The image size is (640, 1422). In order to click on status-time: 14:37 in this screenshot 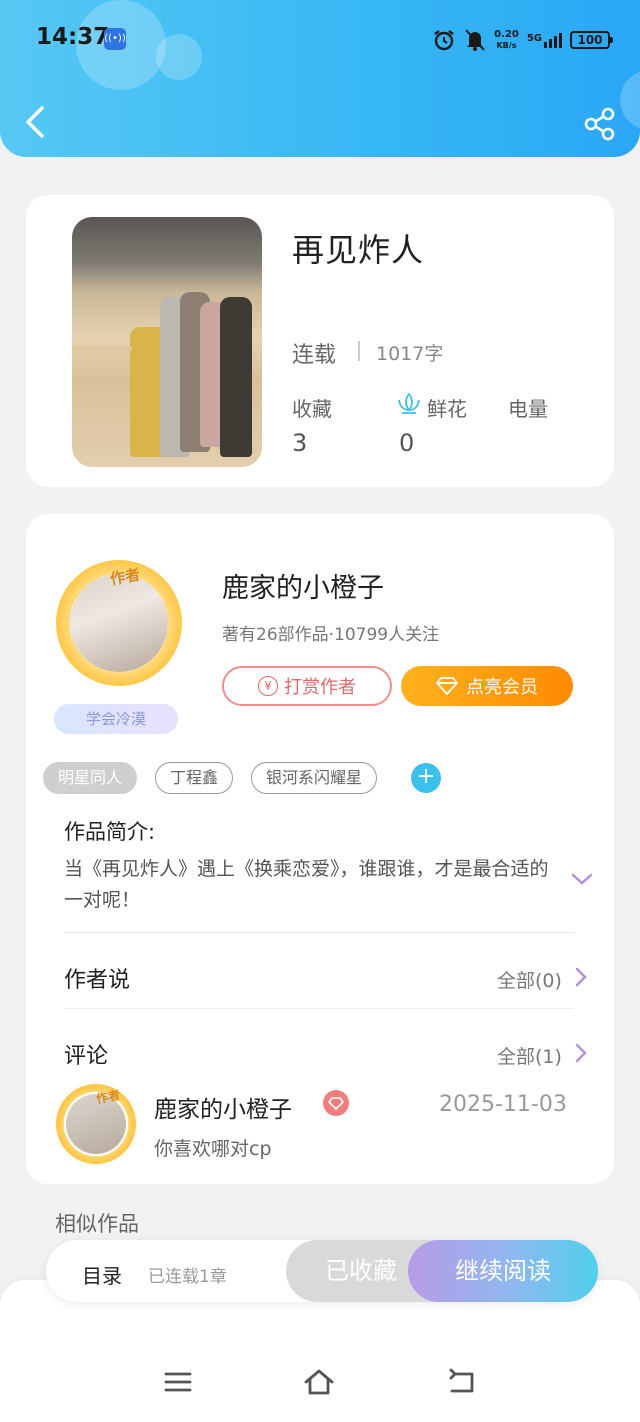, I will do `click(73, 37)`.